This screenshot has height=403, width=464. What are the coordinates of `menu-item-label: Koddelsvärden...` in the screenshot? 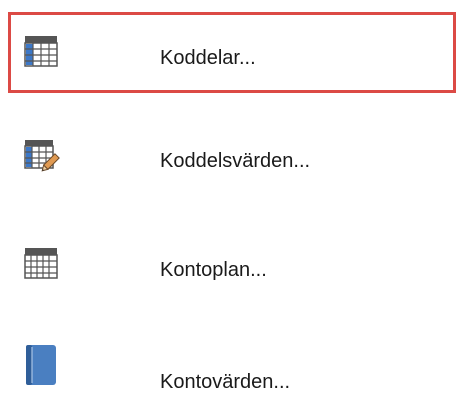 It's located at (235, 161).